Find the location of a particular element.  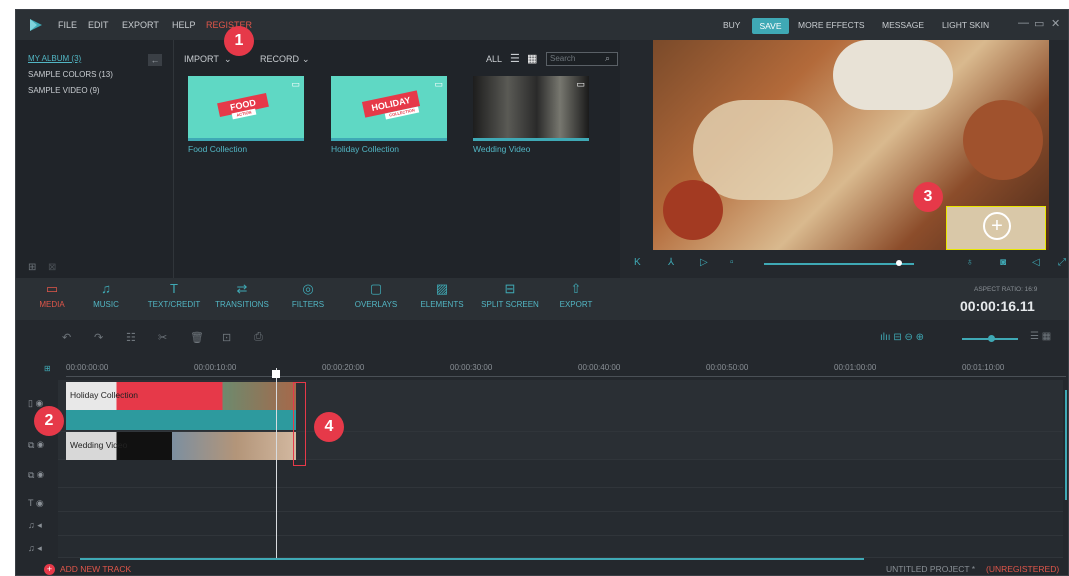

progress-knob is located at coordinates (899, 263).